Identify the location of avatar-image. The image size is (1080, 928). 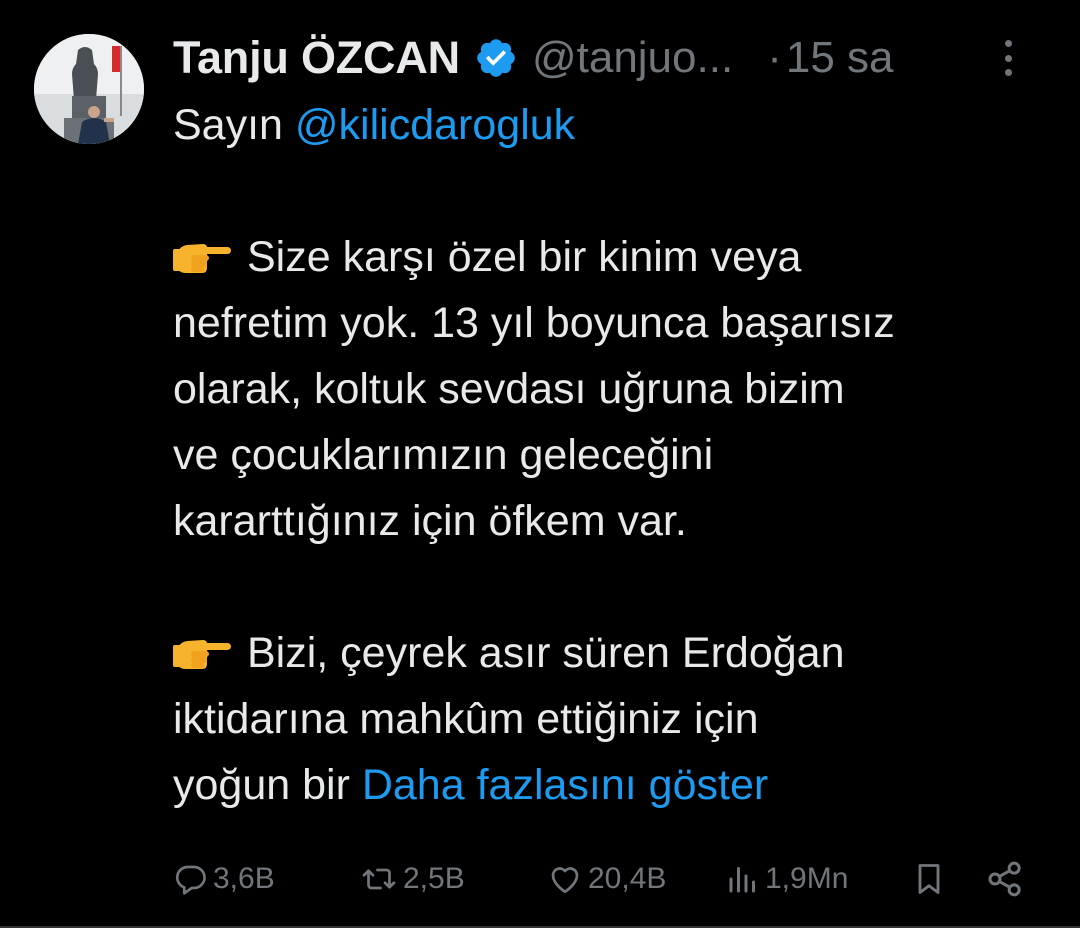
(89, 89).